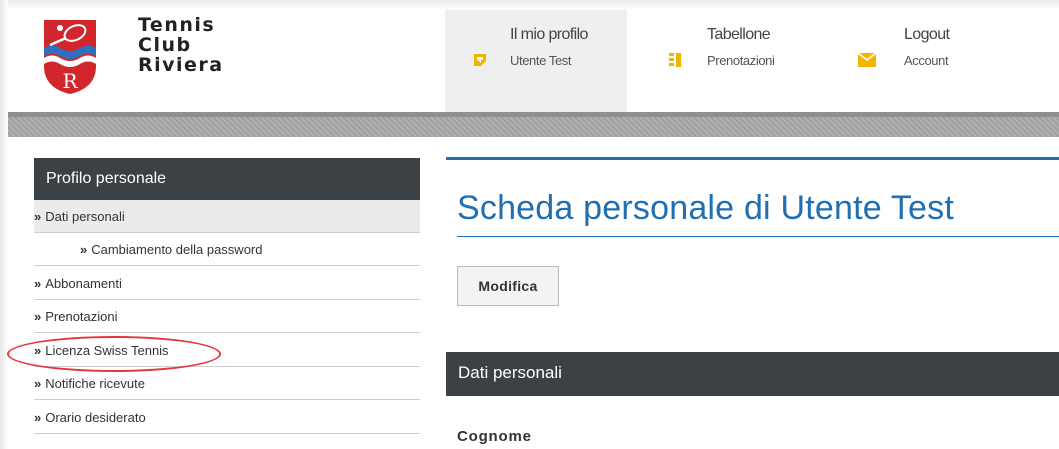 The width and height of the screenshot is (1059, 449). I want to click on sidebar-item-orario-desiderato: » Orario desiderato, so click(227, 417).